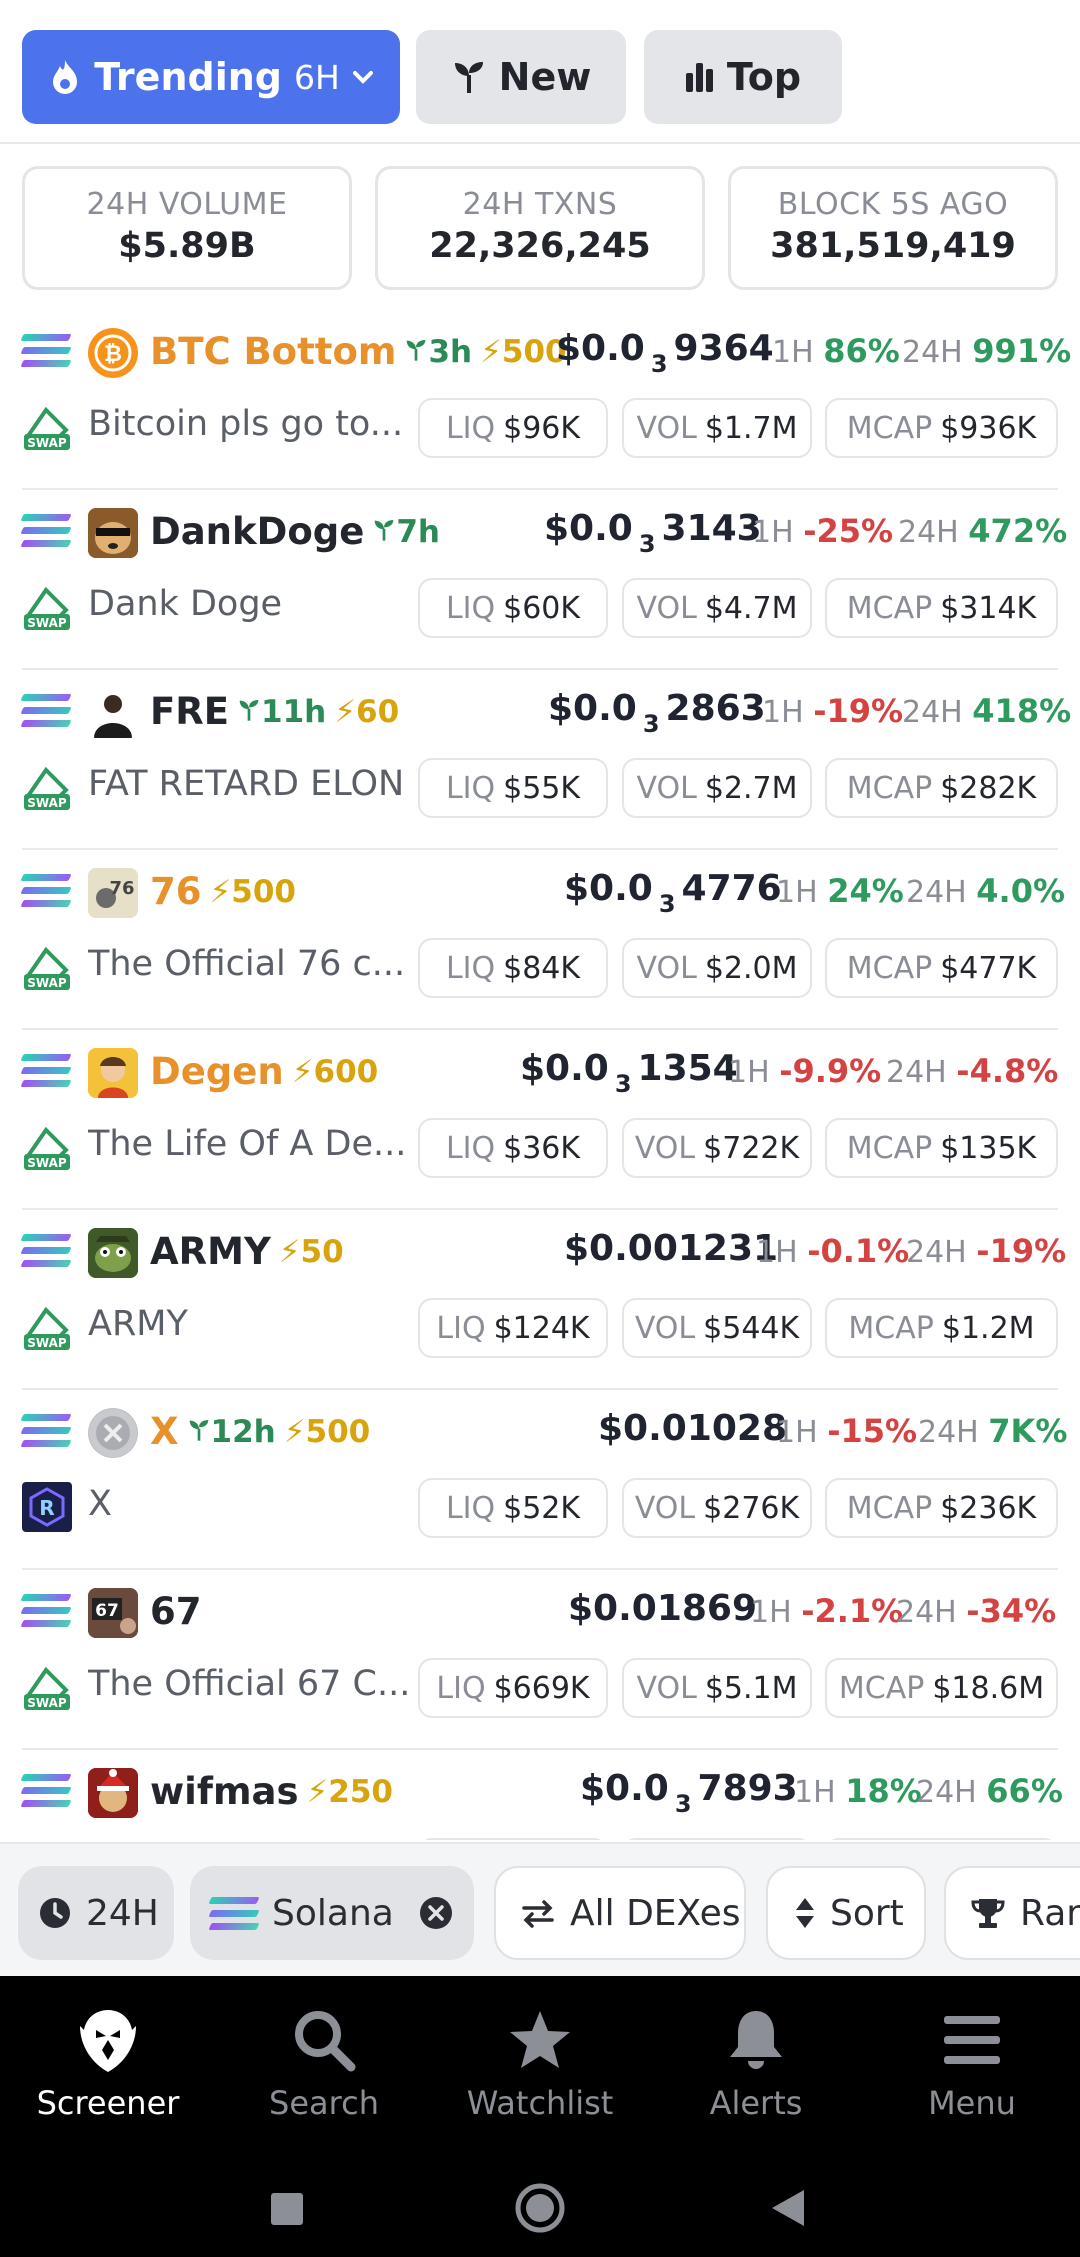 This screenshot has width=1080, height=2257. I want to click on token-symbol: X 12h ⚡500, so click(260, 1431).